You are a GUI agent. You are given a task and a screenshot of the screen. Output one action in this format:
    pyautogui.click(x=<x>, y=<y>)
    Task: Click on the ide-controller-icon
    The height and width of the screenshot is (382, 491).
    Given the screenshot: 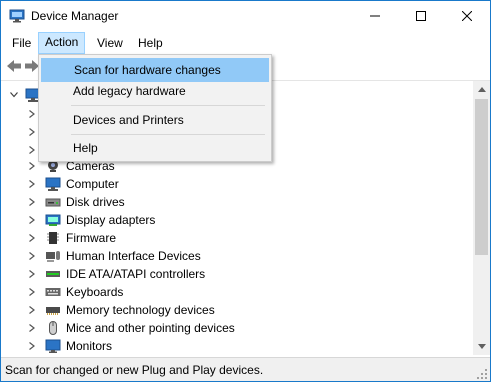 What is the action you would take?
    pyautogui.click(x=53, y=274)
    